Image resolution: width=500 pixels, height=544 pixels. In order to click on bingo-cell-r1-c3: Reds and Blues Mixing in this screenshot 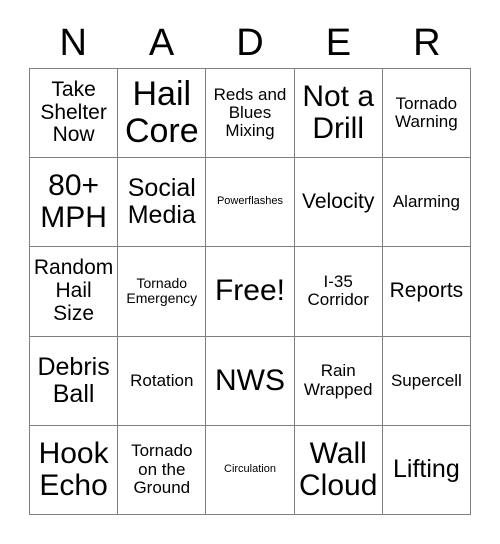, I will do `click(250, 114)`.